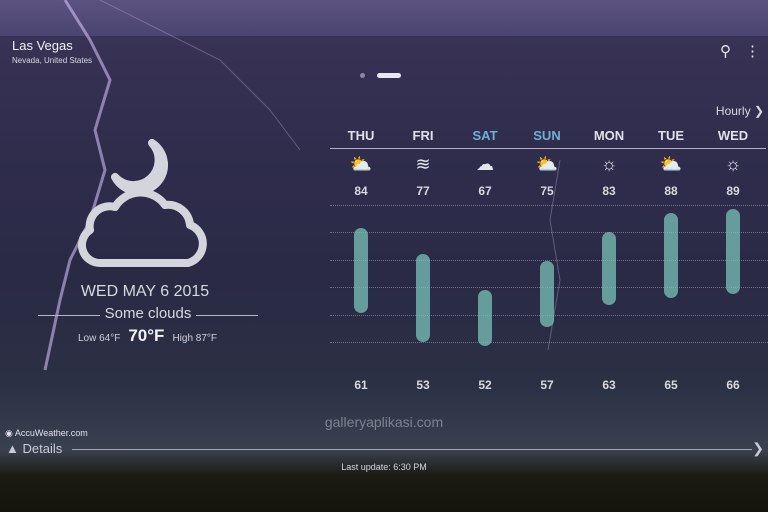 The height and width of the screenshot is (512, 768). Describe the element at coordinates (148, 313) in the screenshot. I see `current-condition: Some clouds` at that location.